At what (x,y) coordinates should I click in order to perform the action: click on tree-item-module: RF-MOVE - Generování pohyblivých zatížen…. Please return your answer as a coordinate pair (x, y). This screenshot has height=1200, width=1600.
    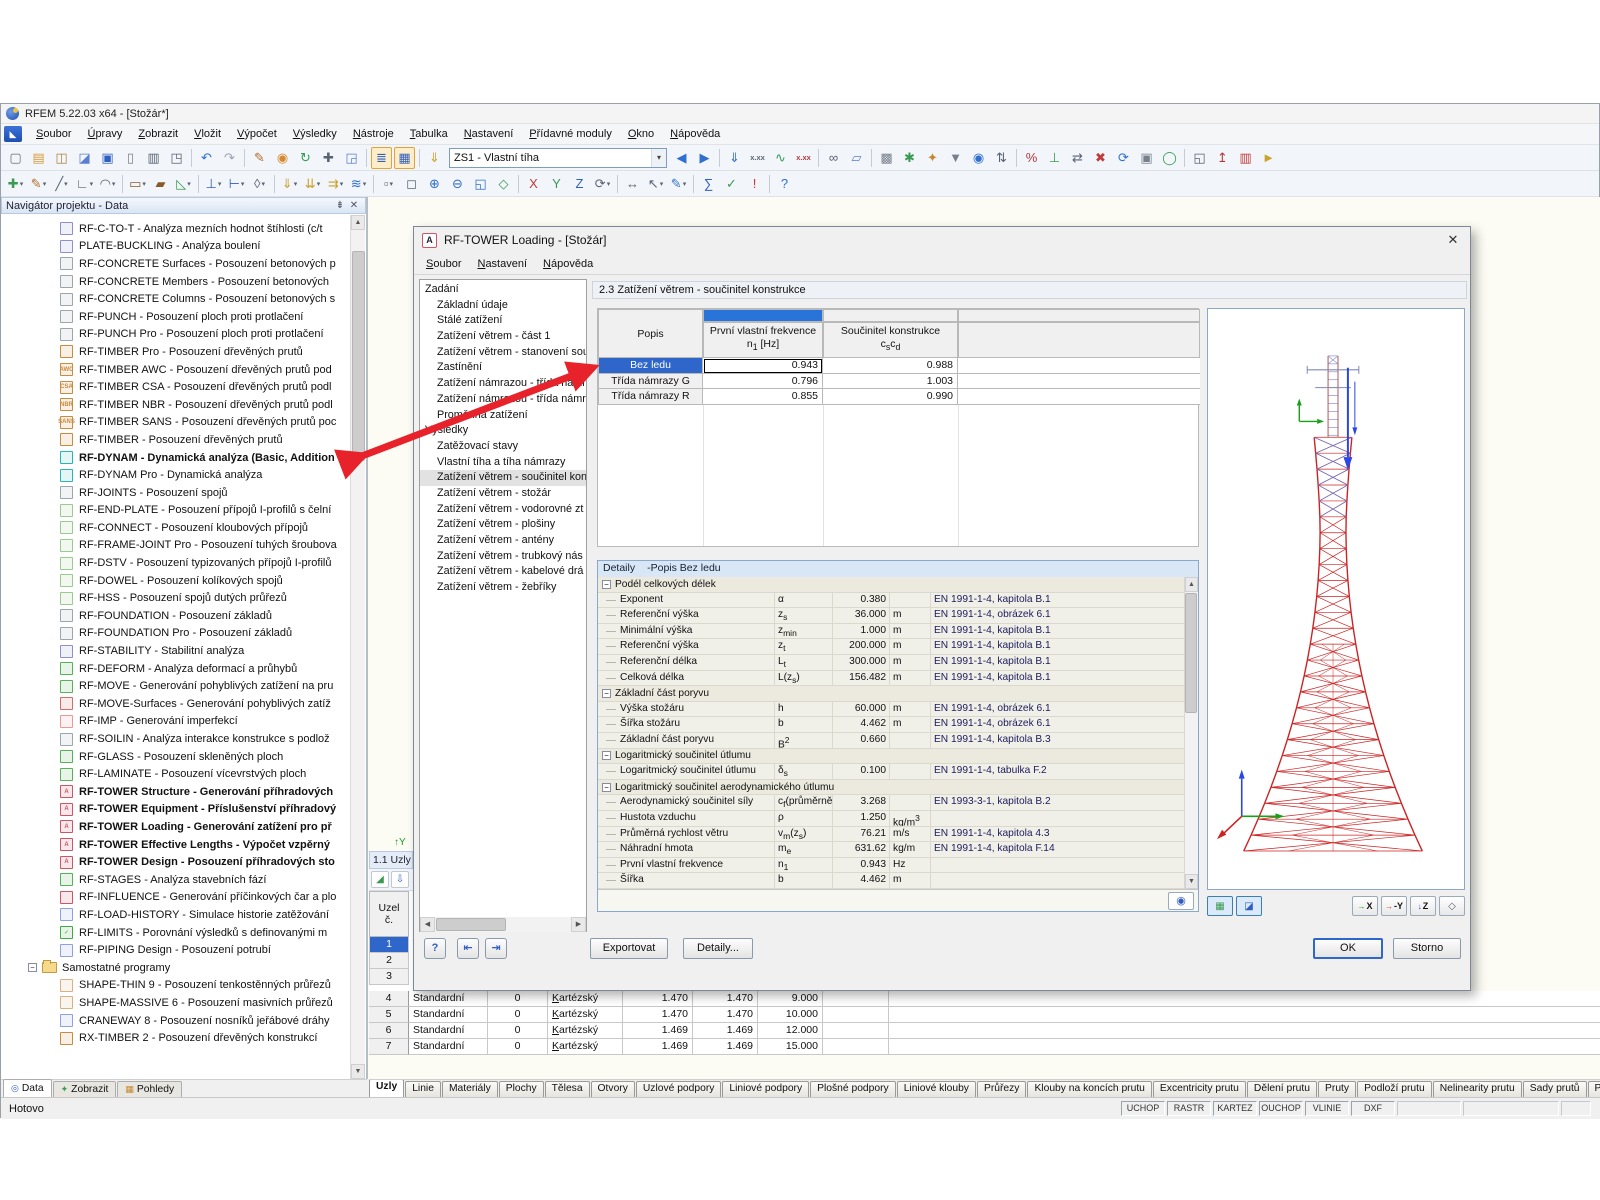
    Looking at the image, I should click on (176, 686).